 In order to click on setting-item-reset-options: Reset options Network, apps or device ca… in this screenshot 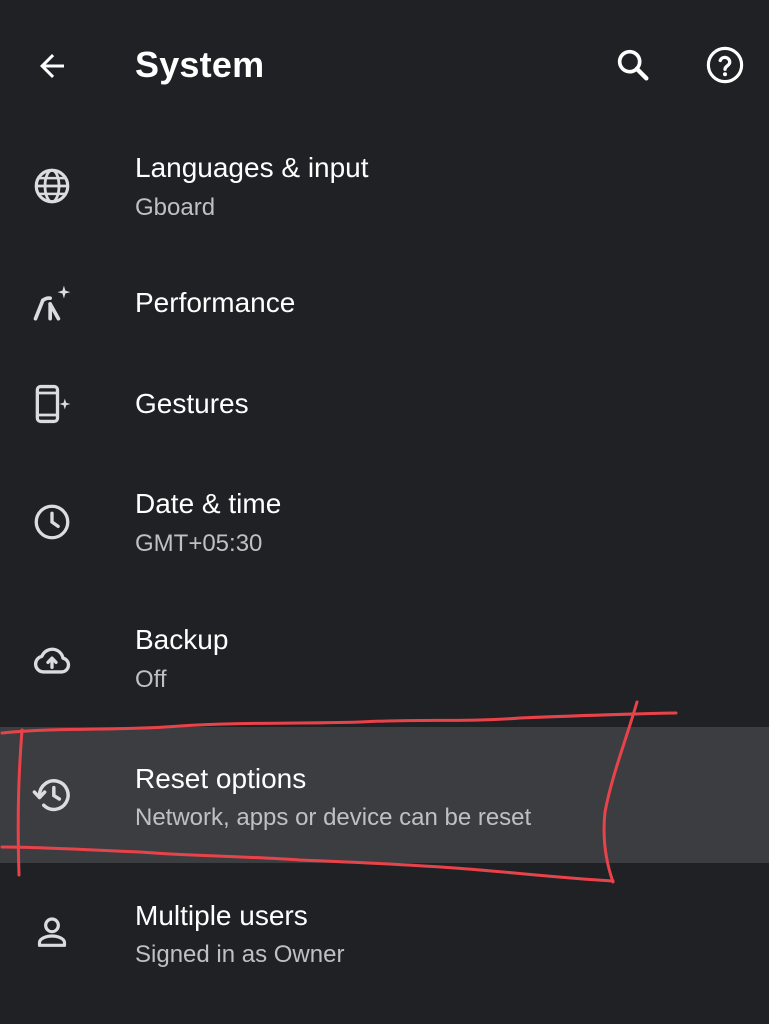, I will do `click(384, 795)`.